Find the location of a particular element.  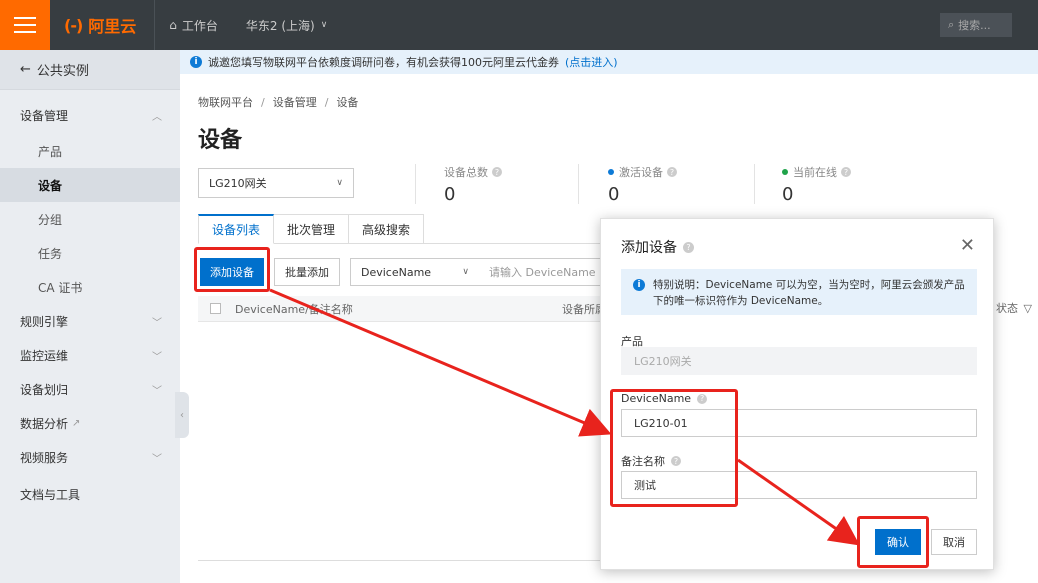

sidebar-group-label: 数据分析 is located at coordinates (44, 423).